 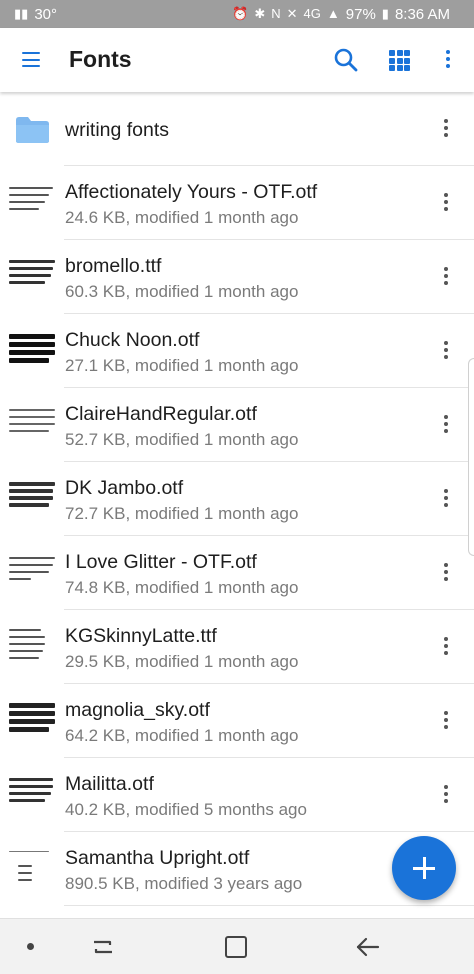 What do you see at coordinates (109, 784) in the screenshot?
I see `file-name: Mailitta.otf` at bounding box center [109, 784].